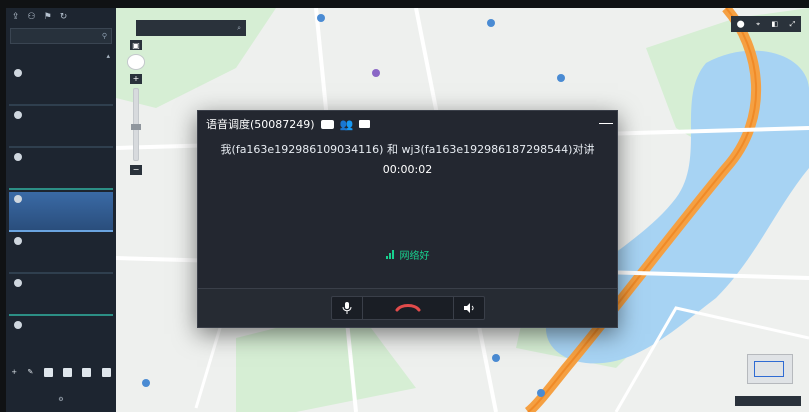 This screenshot has height=412, width=809. Describe the element at coordinates (793, 24) in the screenshot. I see `fullscreen-icon: ⤢` at that location.